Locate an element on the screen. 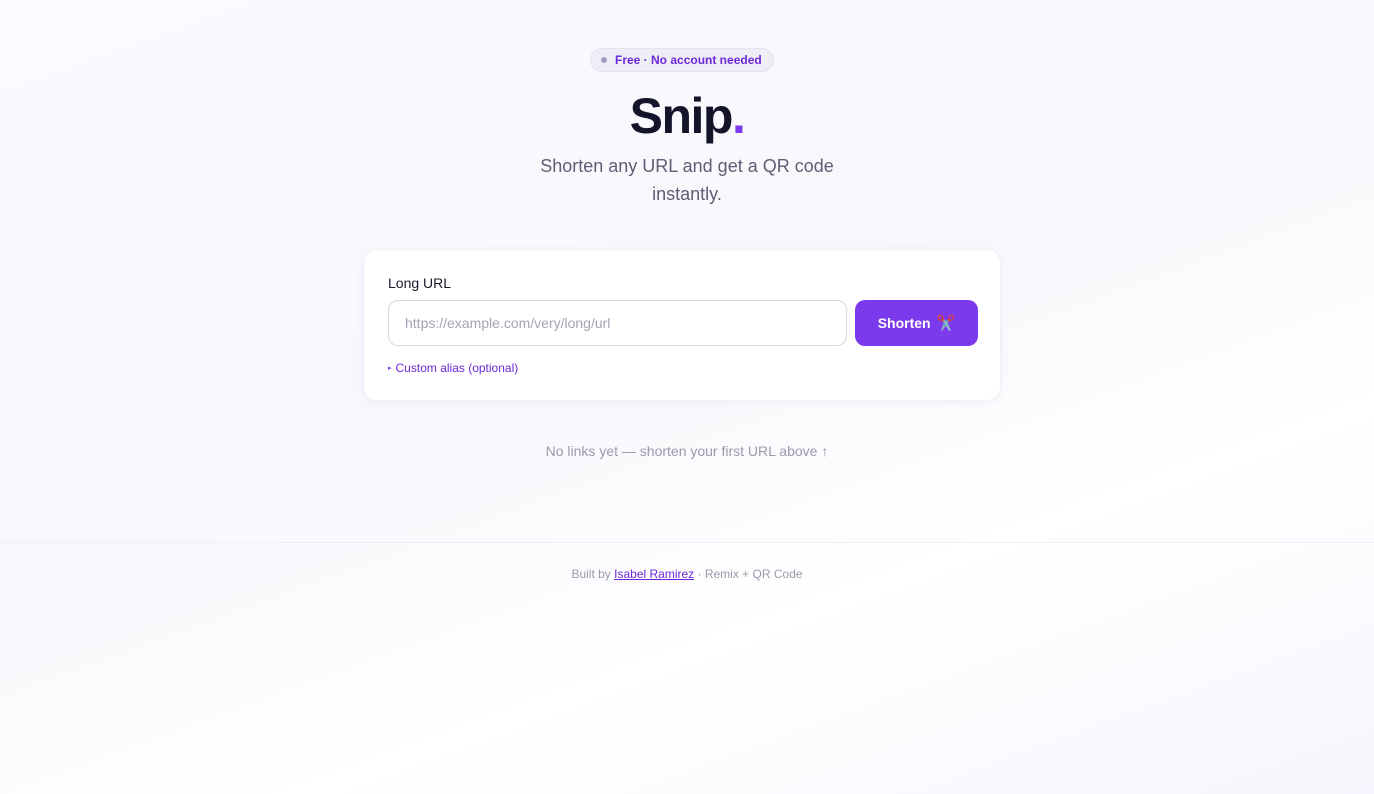 The image size is (1374, 794). scissors-icon: ✂️ is located at coordinates (946, 323).